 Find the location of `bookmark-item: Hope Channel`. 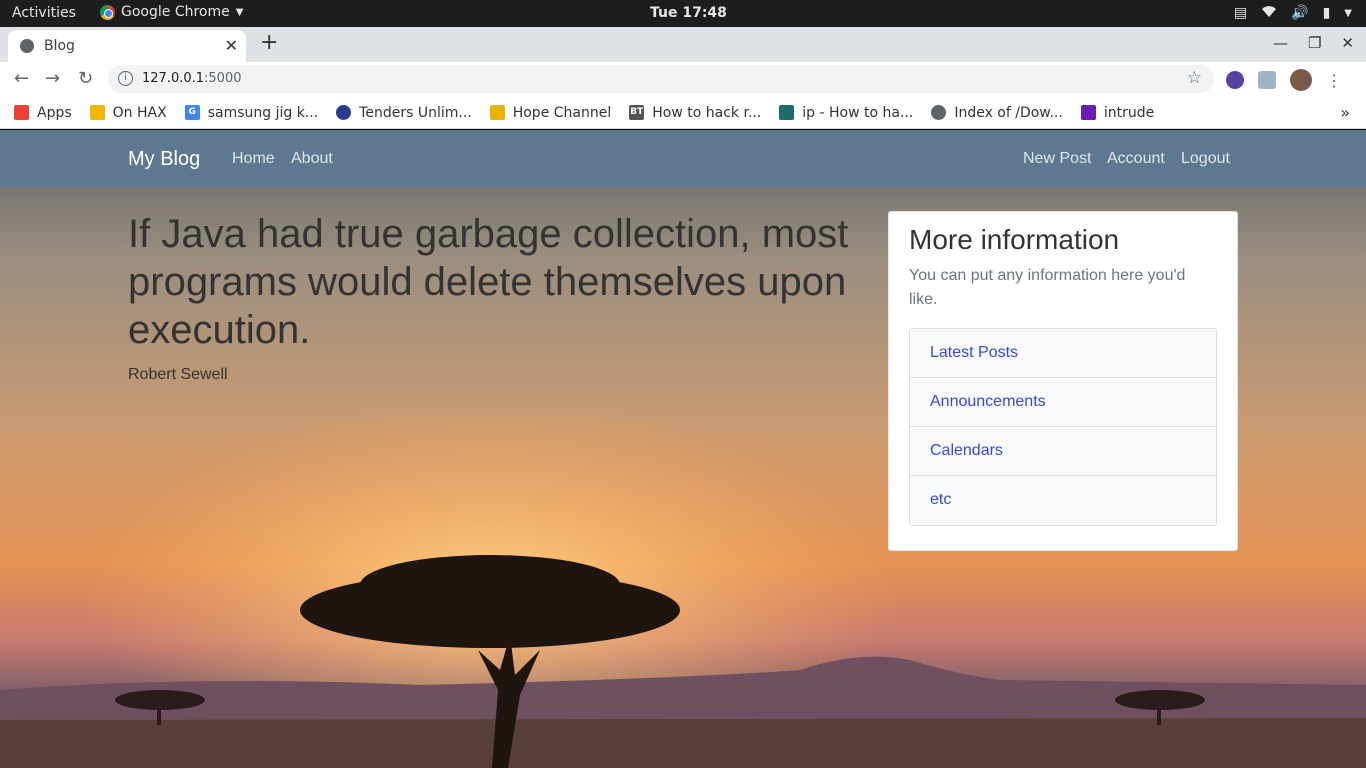

bookmark-item: Hope Channel is located at coordinates (550, 112).